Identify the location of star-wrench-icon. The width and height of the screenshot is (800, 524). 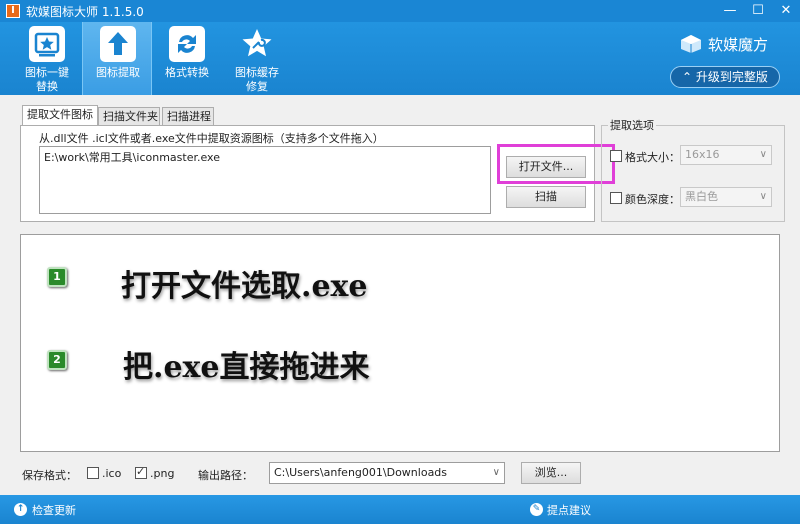
(257, 44).